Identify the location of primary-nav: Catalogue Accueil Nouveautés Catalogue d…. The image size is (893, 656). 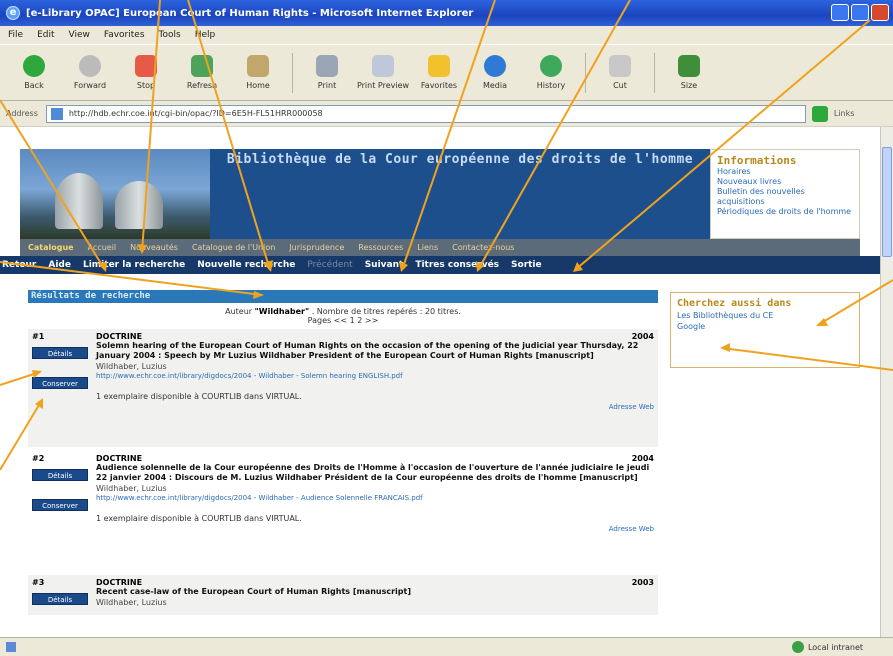
(440, 247).